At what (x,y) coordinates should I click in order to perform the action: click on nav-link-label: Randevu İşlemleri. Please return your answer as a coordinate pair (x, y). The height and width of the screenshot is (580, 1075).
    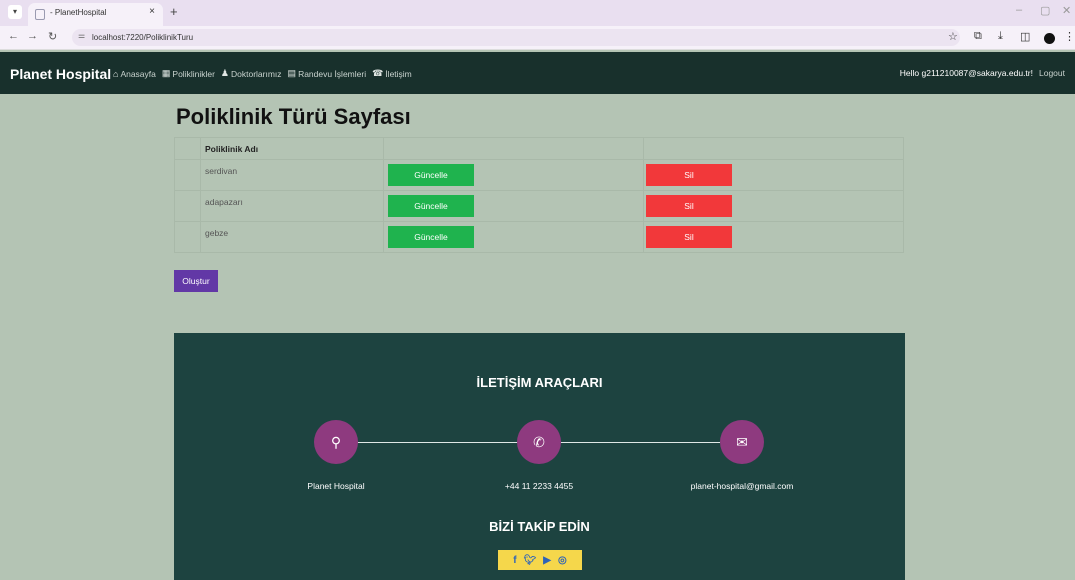
    Looking at the image, I should click on (332, 73).